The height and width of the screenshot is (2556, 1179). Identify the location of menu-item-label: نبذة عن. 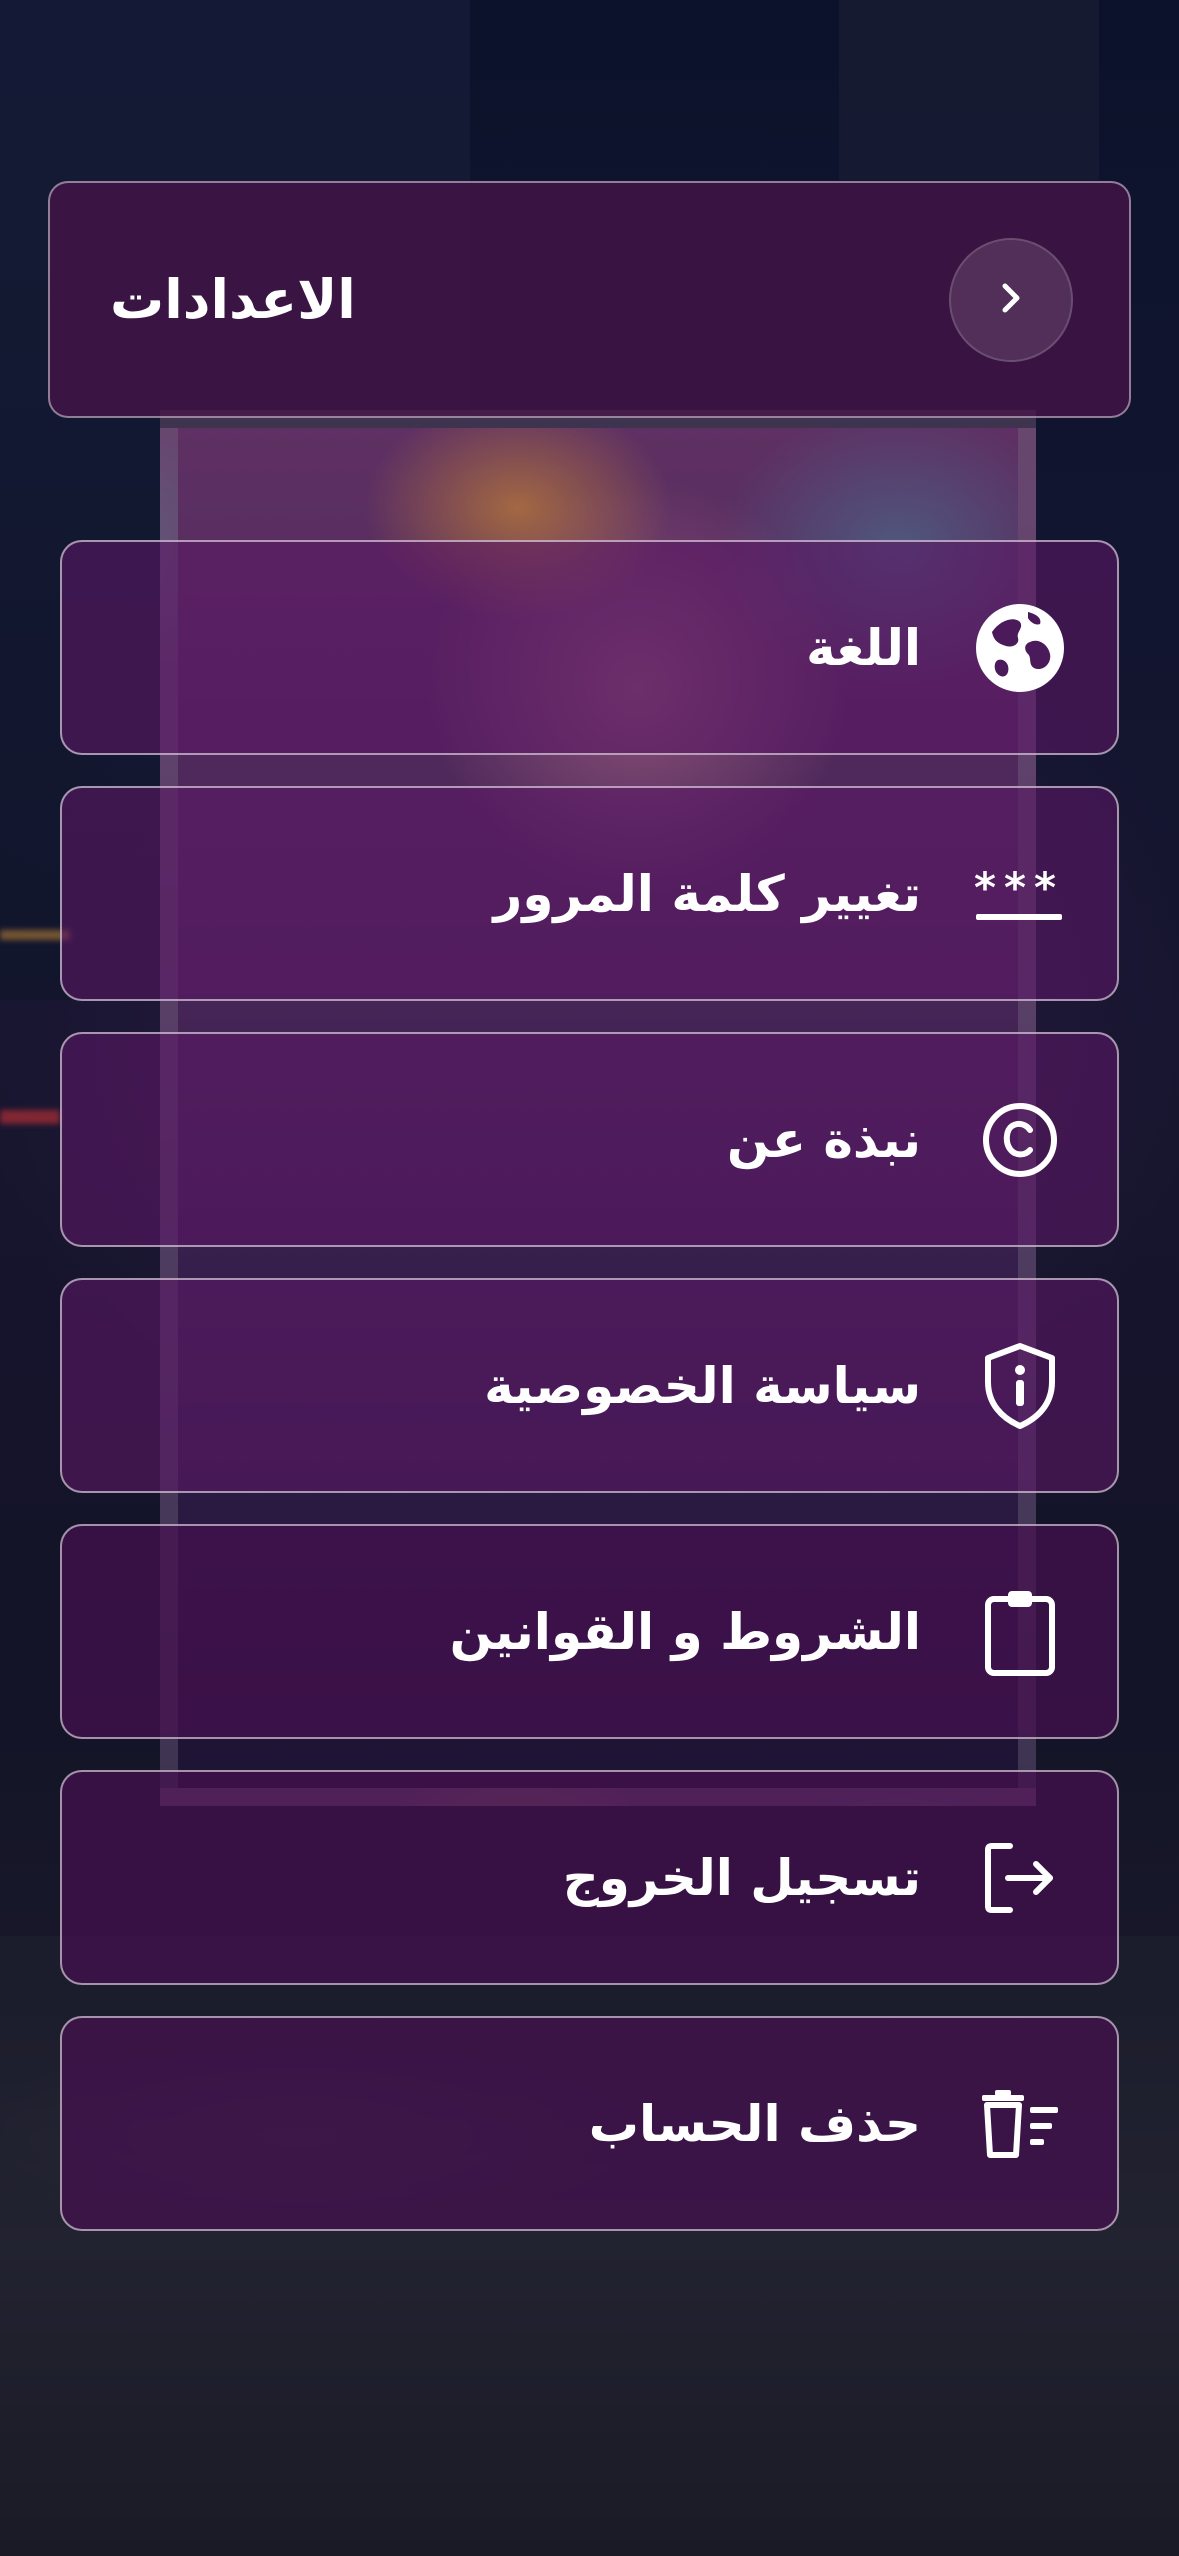
(823, 1139).